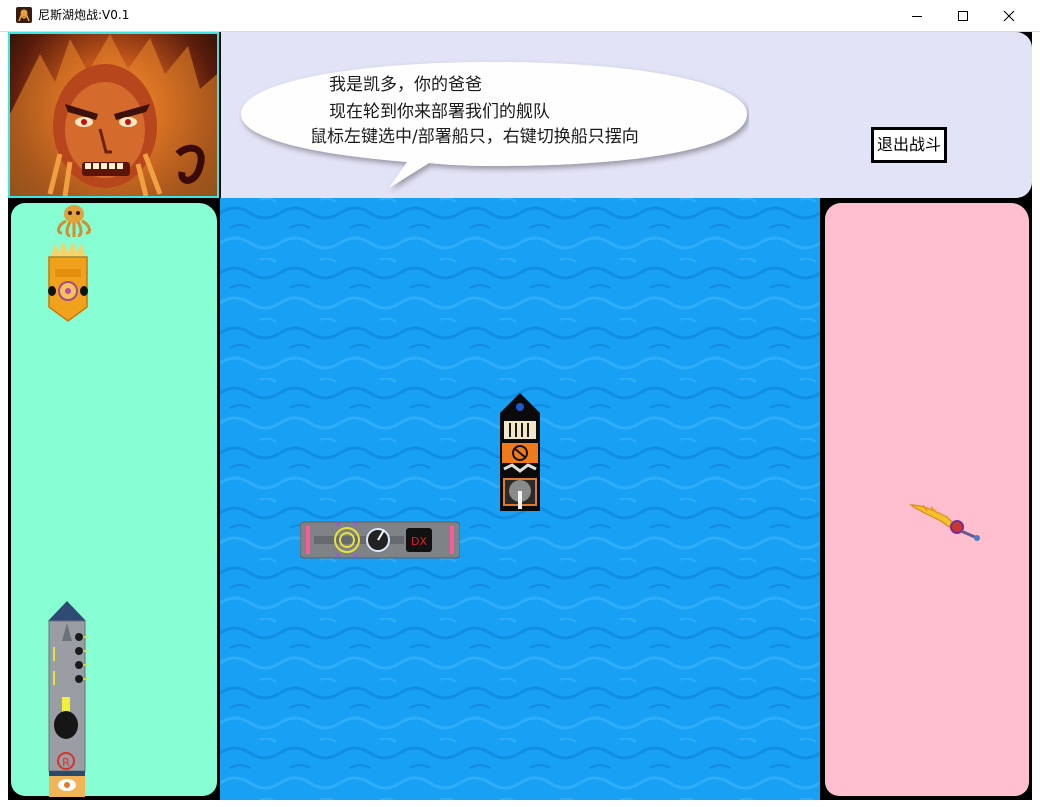 Image resolution: width=1040 pixels, height=807 pixels. What do you see at coordinates (67, 699) in the screenshot?
I see `tall-warship-icon: R` at bounding box center [67, 699].